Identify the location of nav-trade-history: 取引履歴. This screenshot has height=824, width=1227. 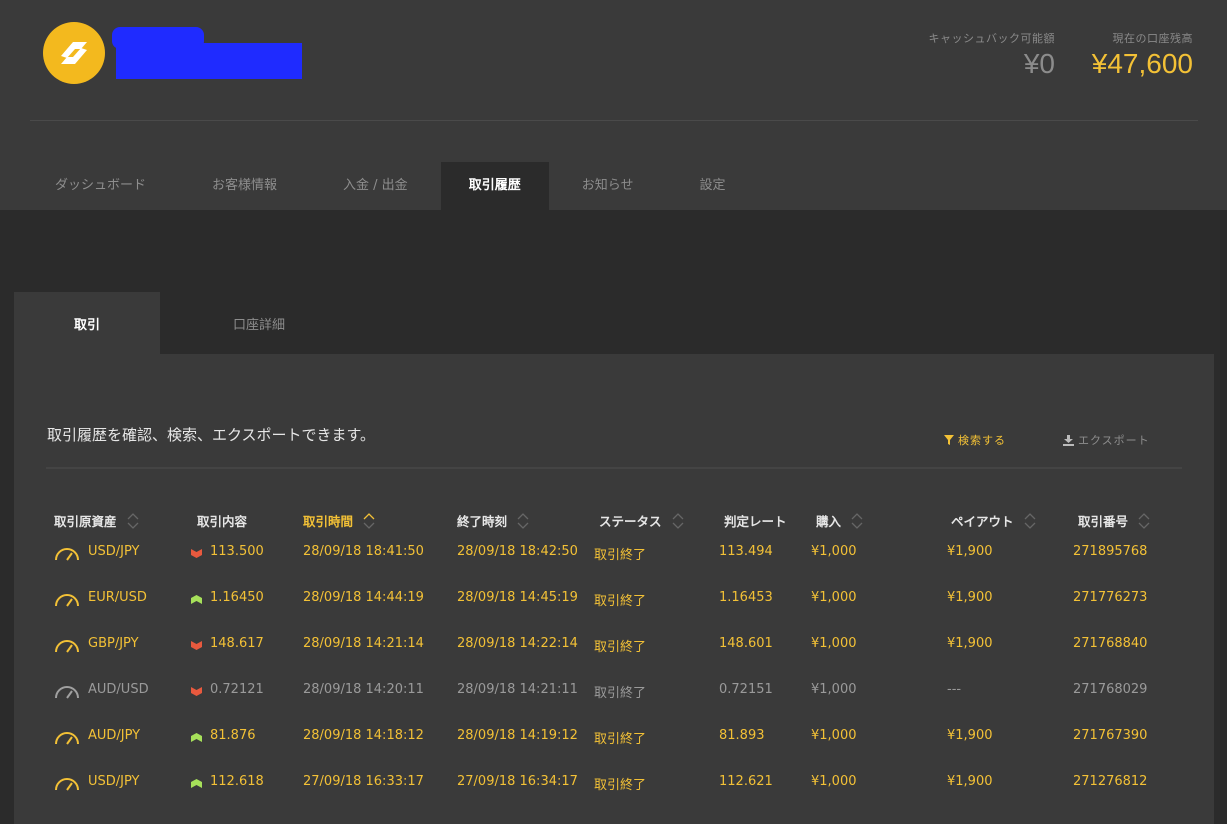
(494, 186).